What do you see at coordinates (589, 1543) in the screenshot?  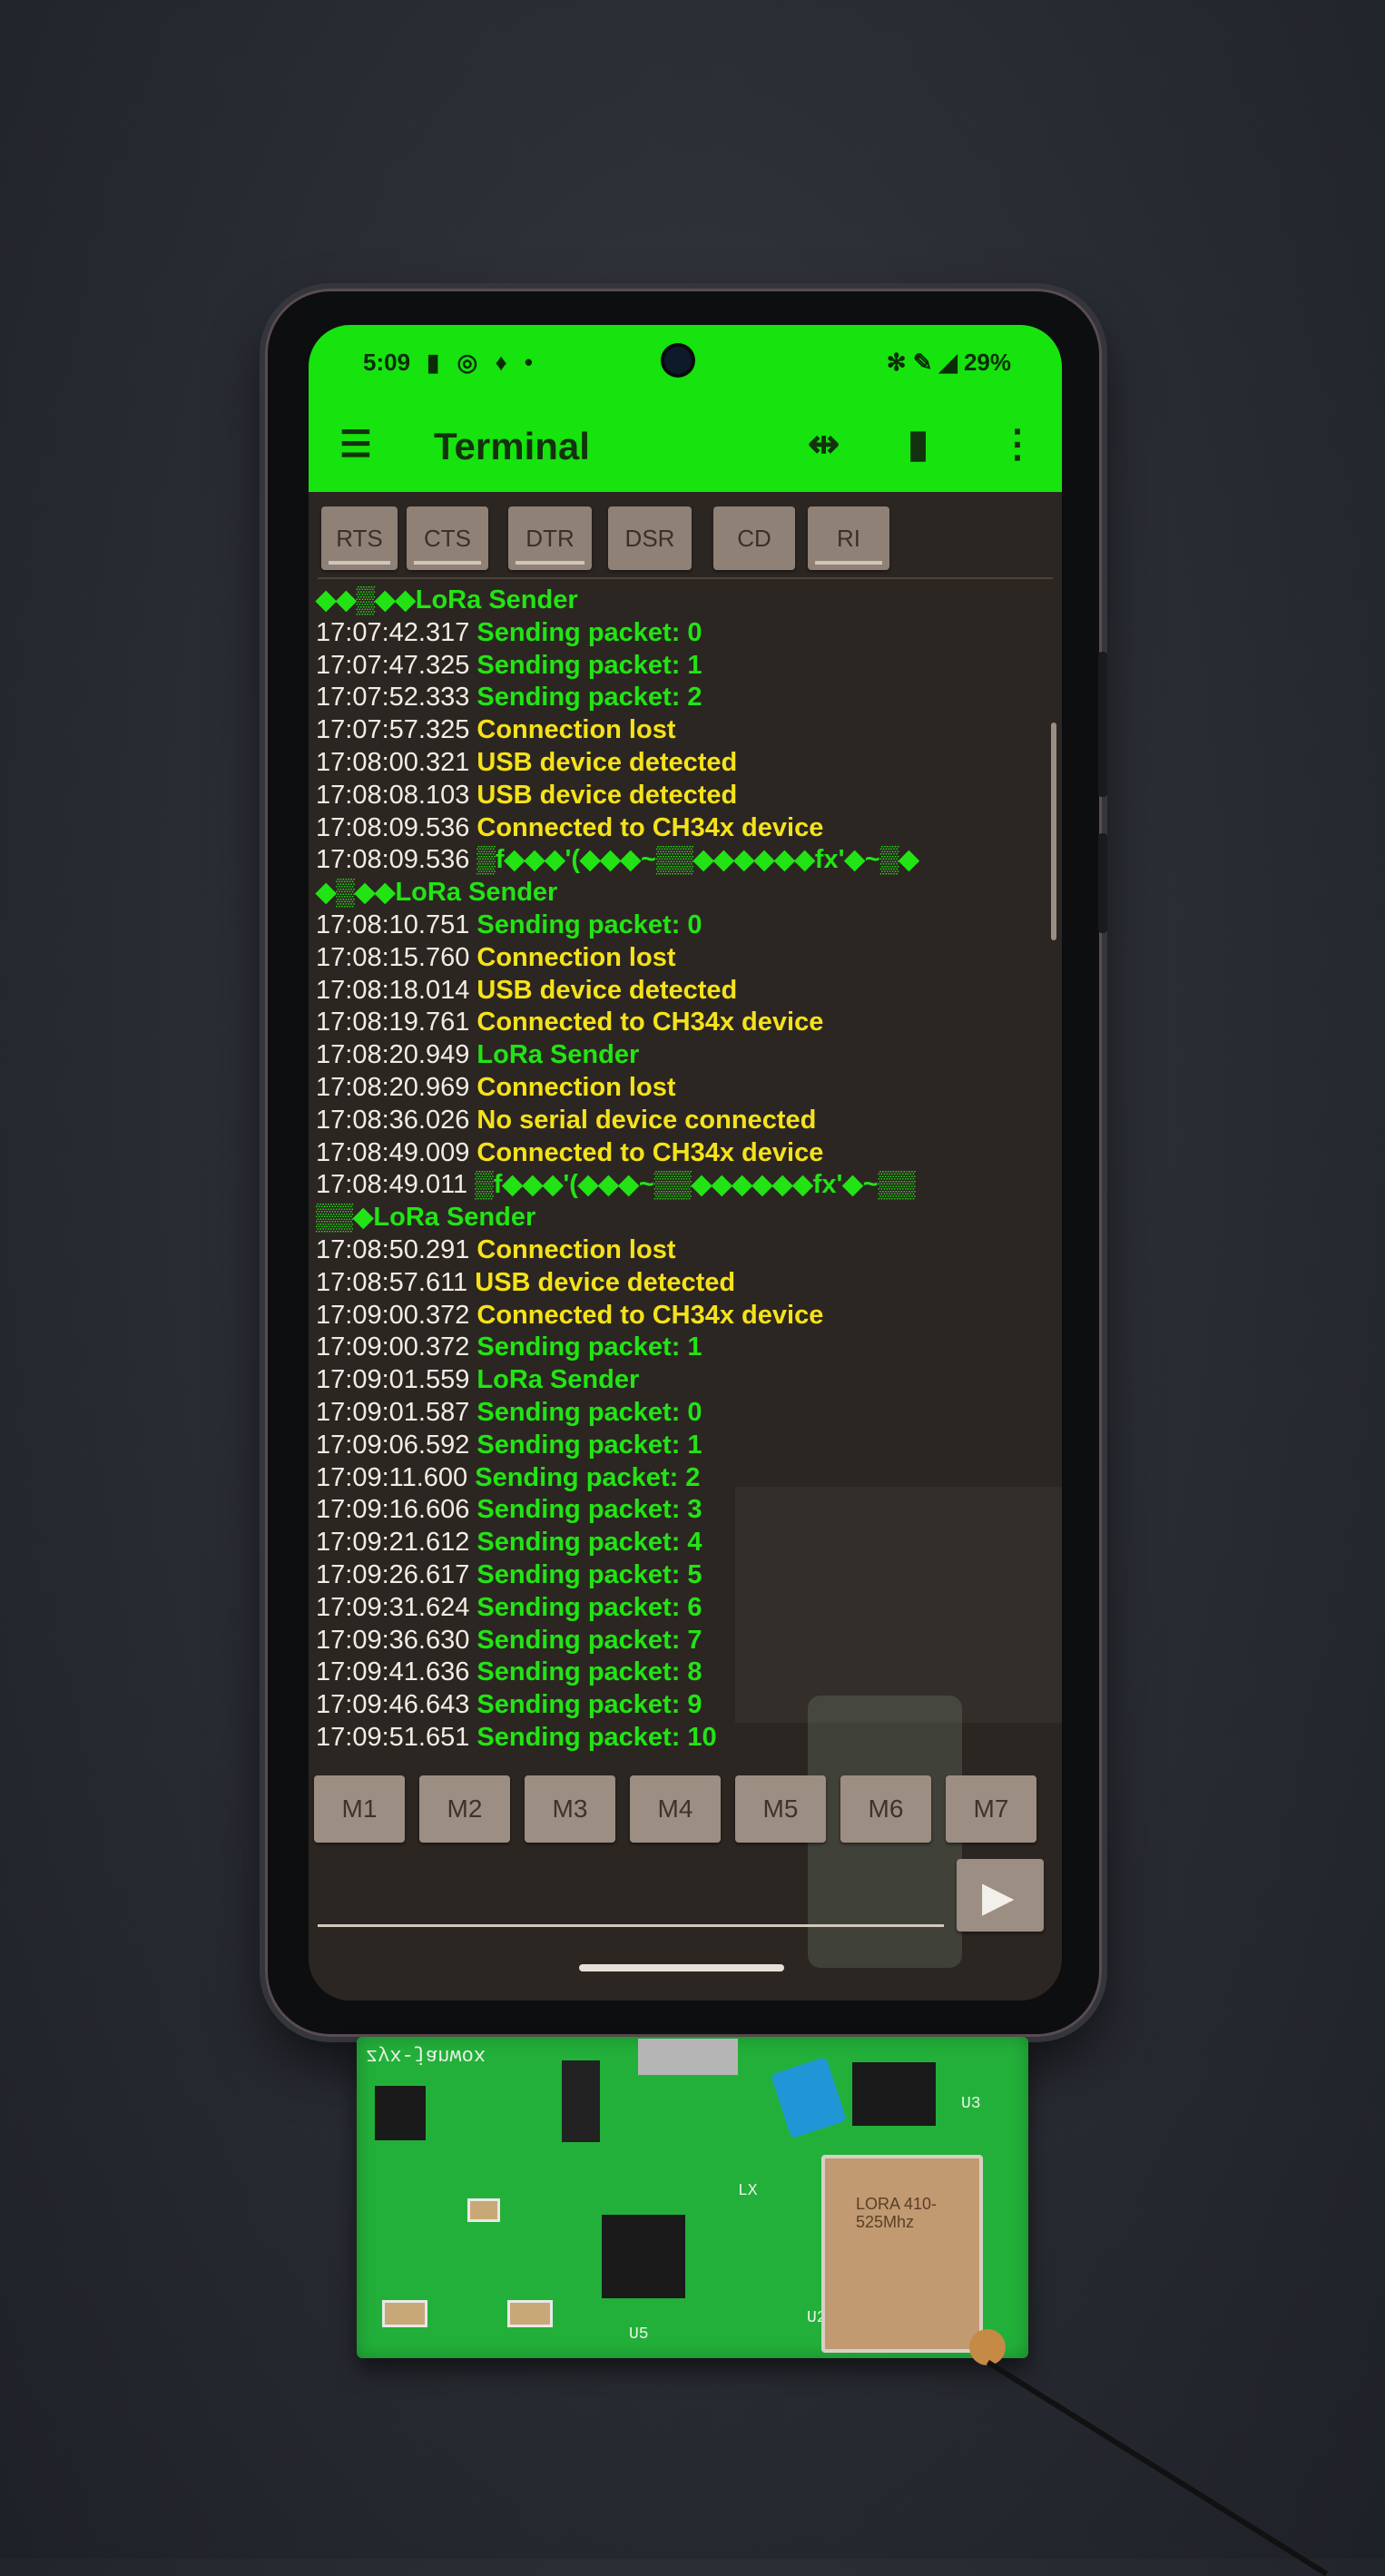 I see `terminal-message: Sending packet: 4` at bounding box center [589, 1543].